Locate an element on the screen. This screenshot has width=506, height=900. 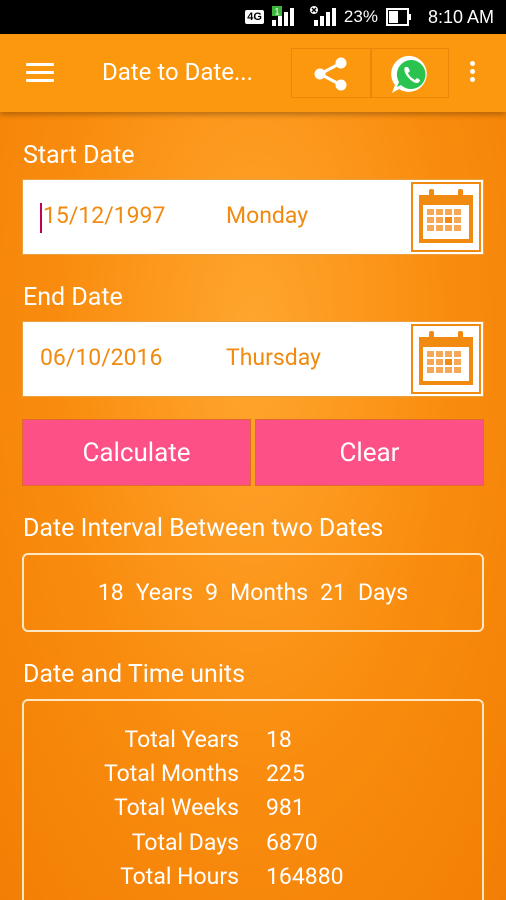
start-date-label: Start Date is located at coordinates (79, 155).